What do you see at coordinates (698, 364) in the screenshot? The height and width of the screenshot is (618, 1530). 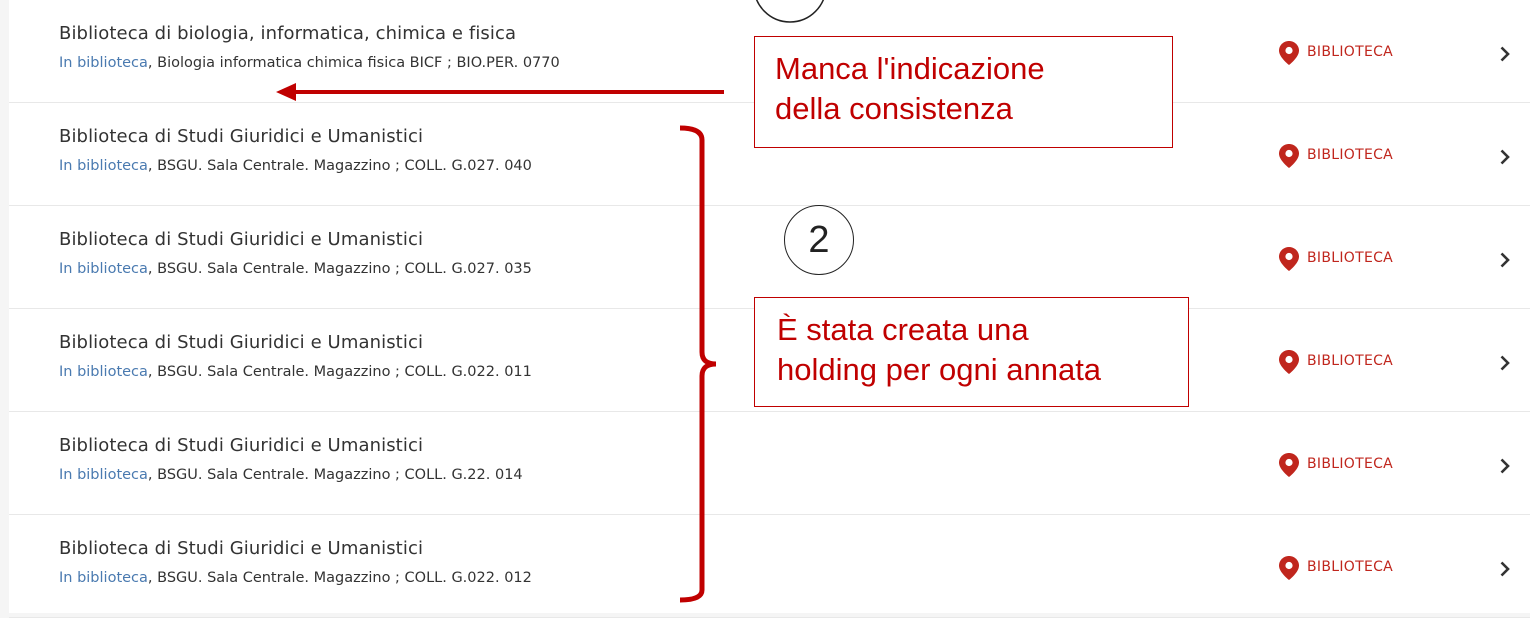 I see `annotation-bracket` at bounding box center [698, 364].